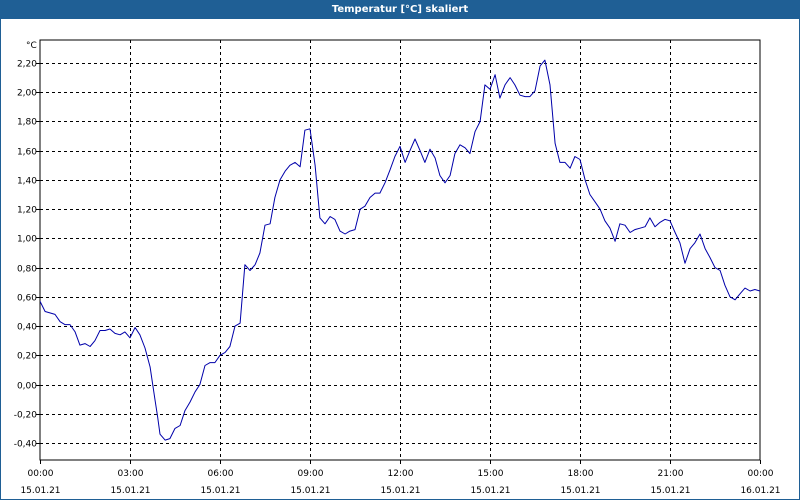 The height and width of the screenshot is (500, 800). Describe the element at coordinates (131, 474) in the screenshot. I see `x-tick-time-label: 03:00` at that location.